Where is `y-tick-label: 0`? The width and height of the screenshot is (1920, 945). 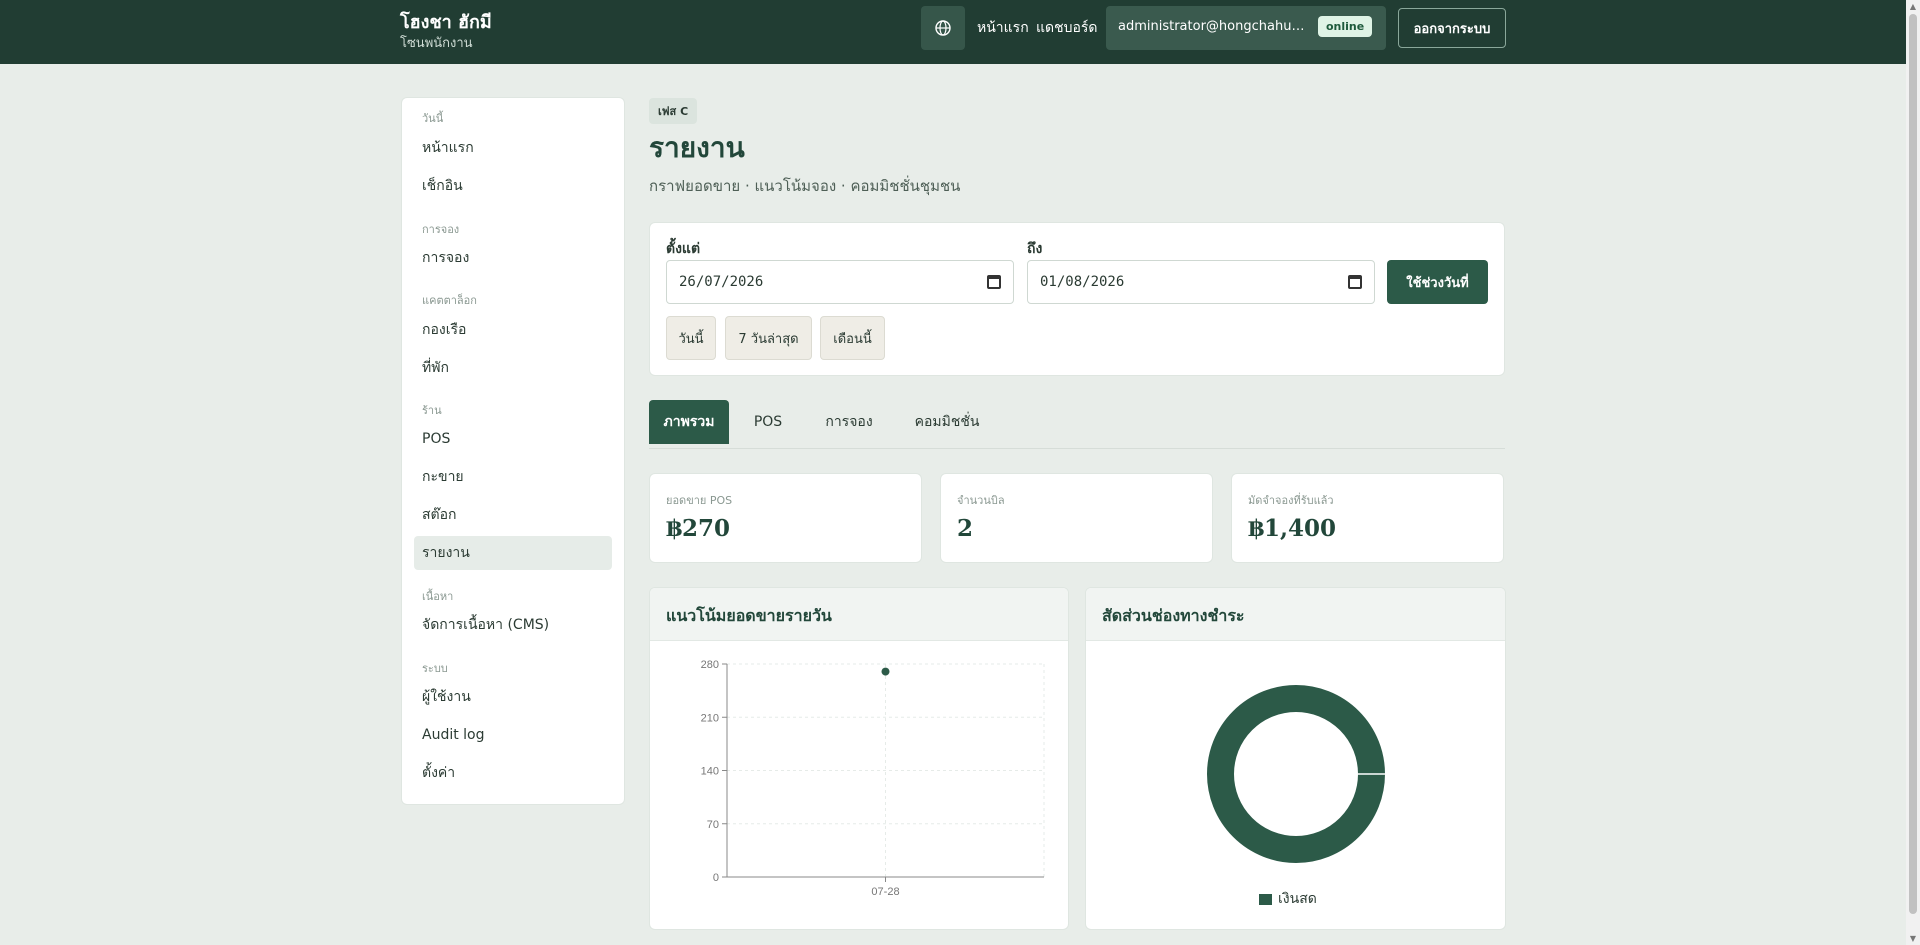
y-tick-label: 0 is located at coordinates (716, 878).